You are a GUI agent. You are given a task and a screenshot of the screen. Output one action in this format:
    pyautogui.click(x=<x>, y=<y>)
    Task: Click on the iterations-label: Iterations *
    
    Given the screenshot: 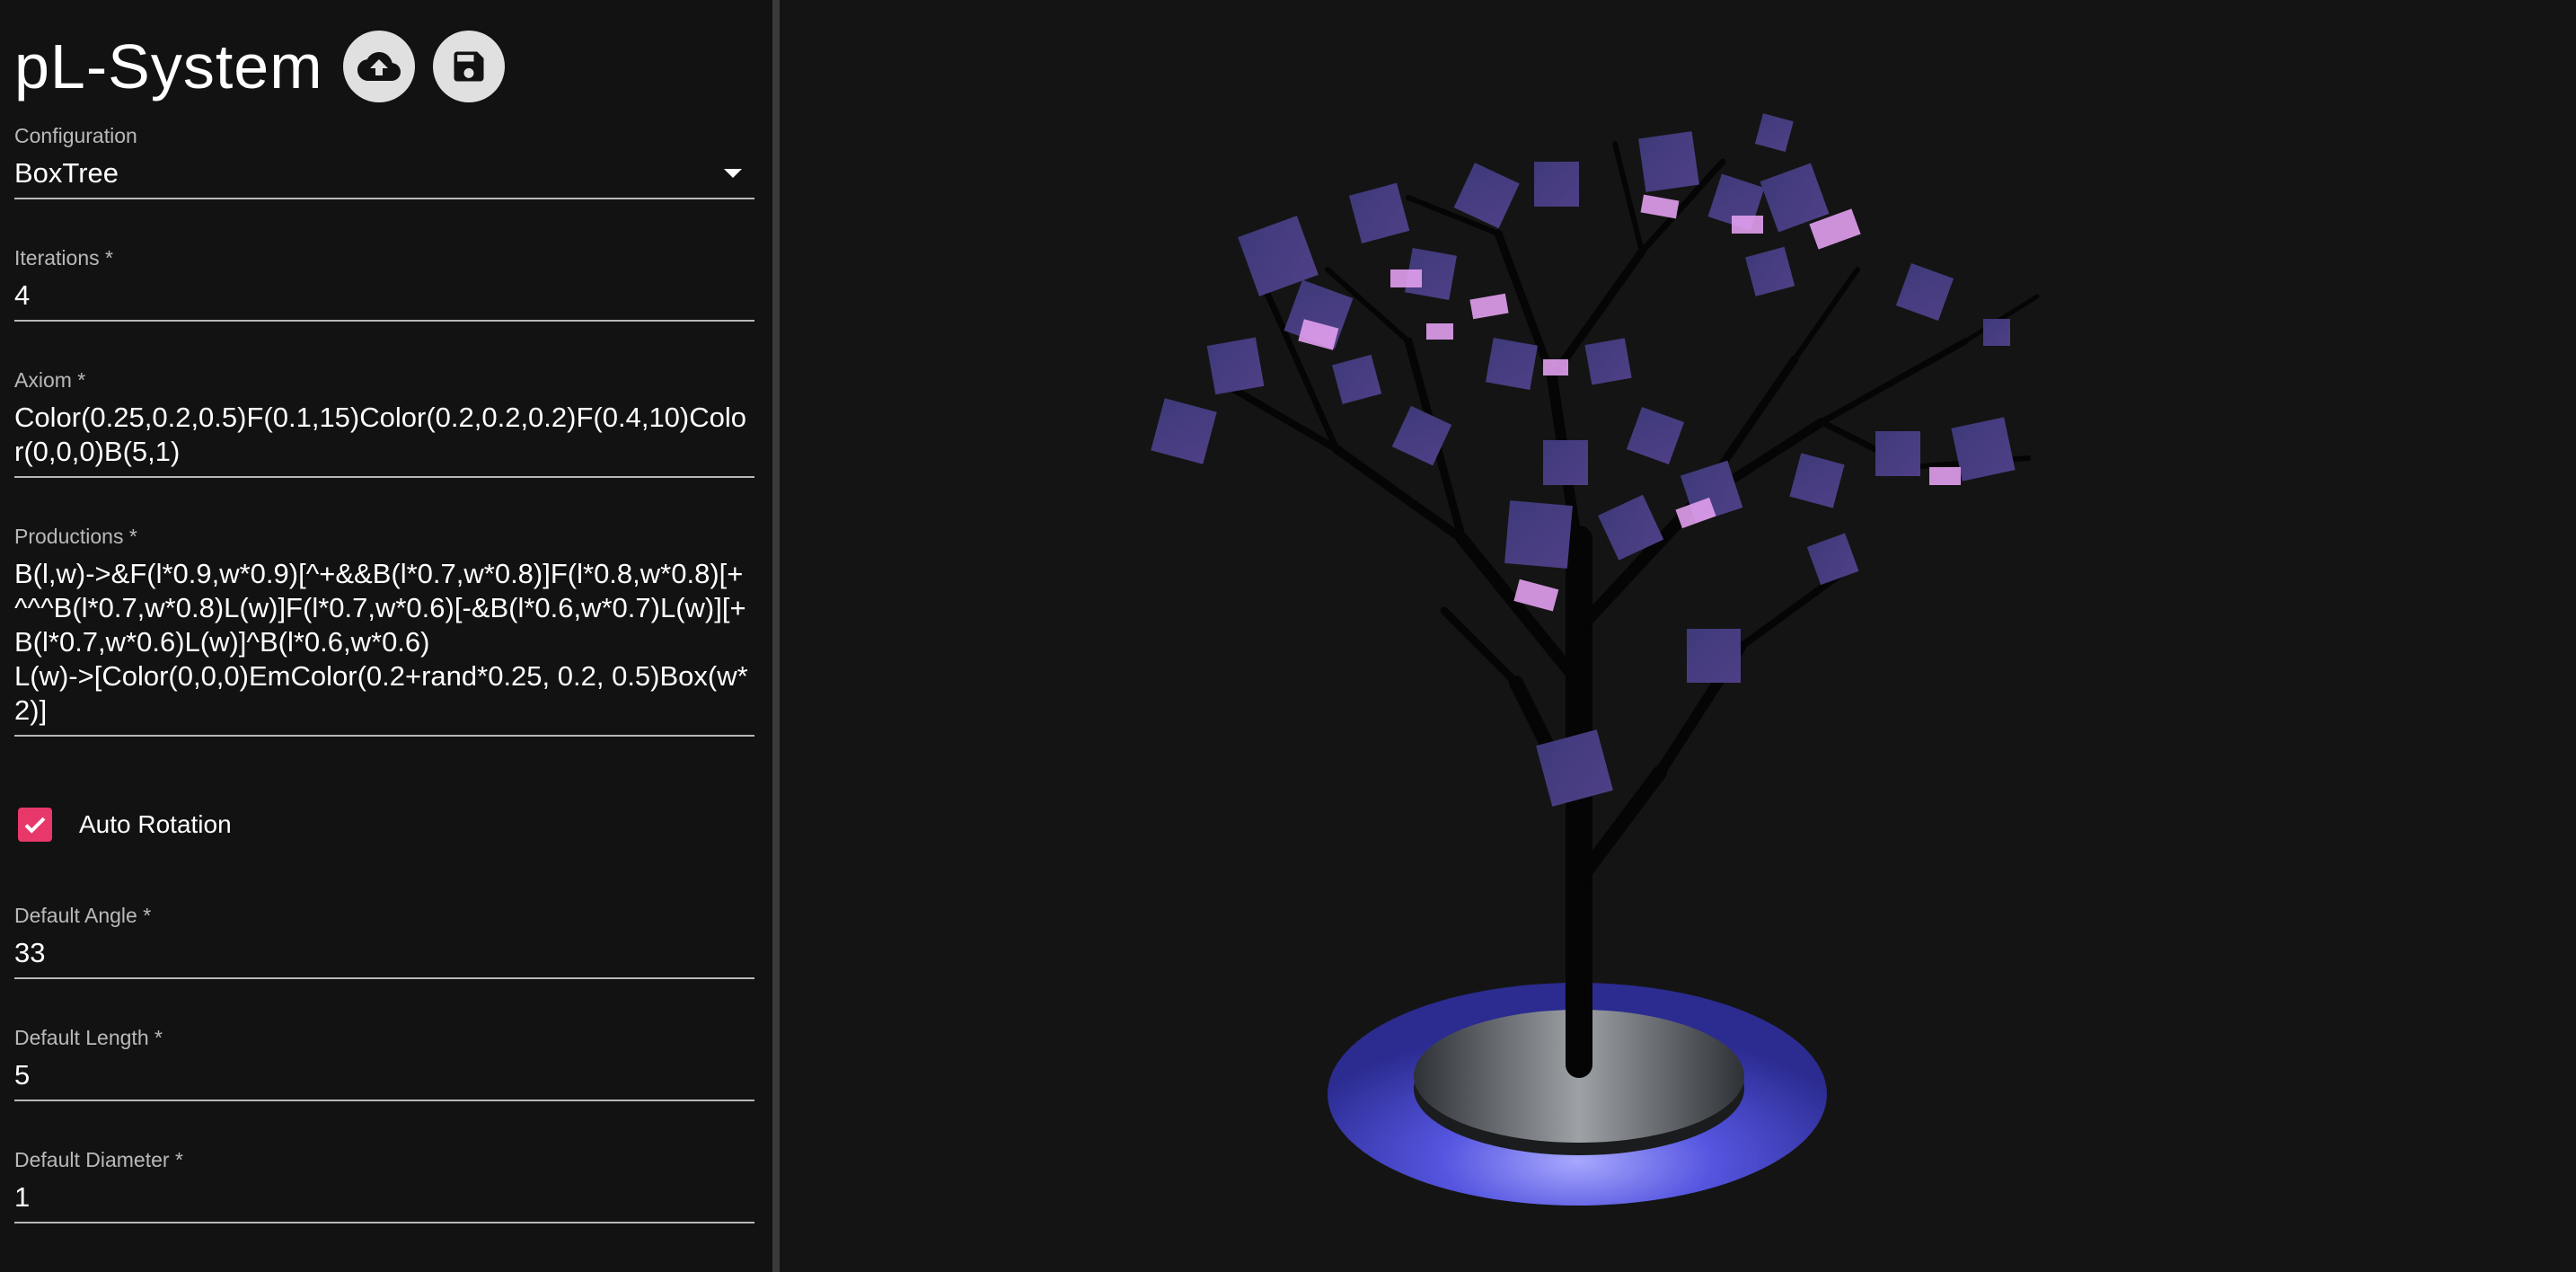 What is the action you would take?
    pyautogui.click(x=63, y=257)
    